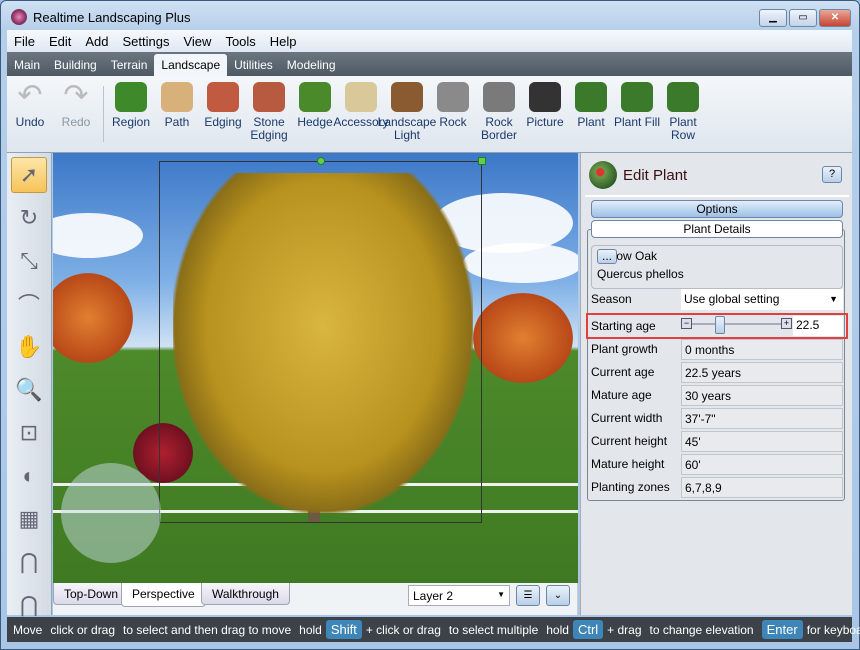 The image size is (860, 650). Describe the element at coordinates (629, 441) in the screenshot. I see `field-label: Current height` at that location.